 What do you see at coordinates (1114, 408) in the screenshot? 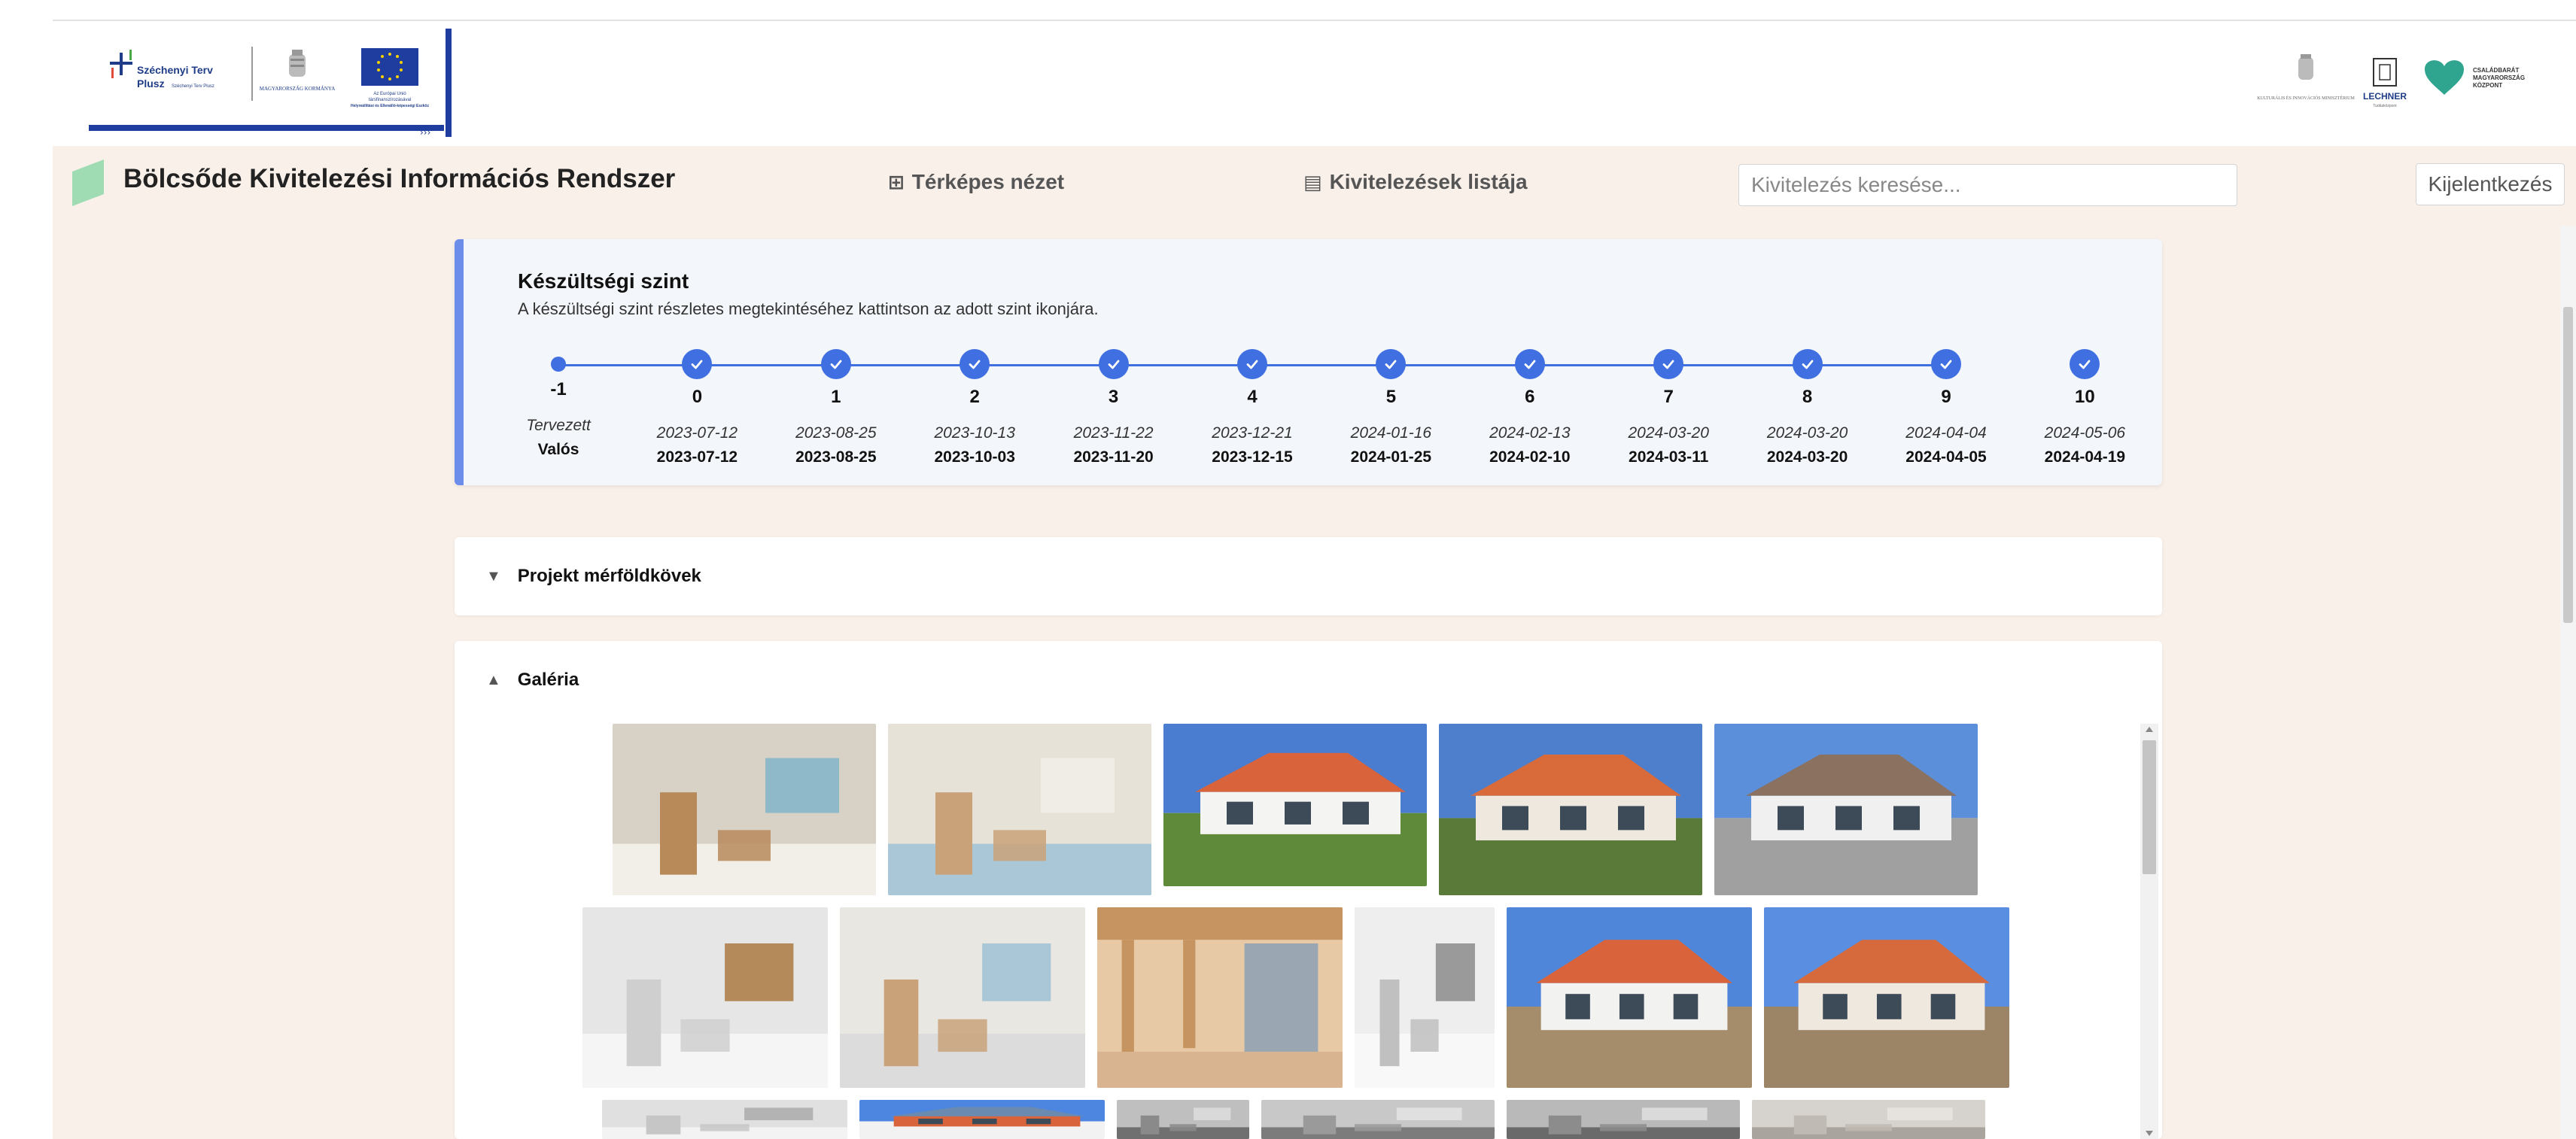
I see `progress-step: 3 2023-11-22 2023-11-20` at bounding box center [1114, 408].